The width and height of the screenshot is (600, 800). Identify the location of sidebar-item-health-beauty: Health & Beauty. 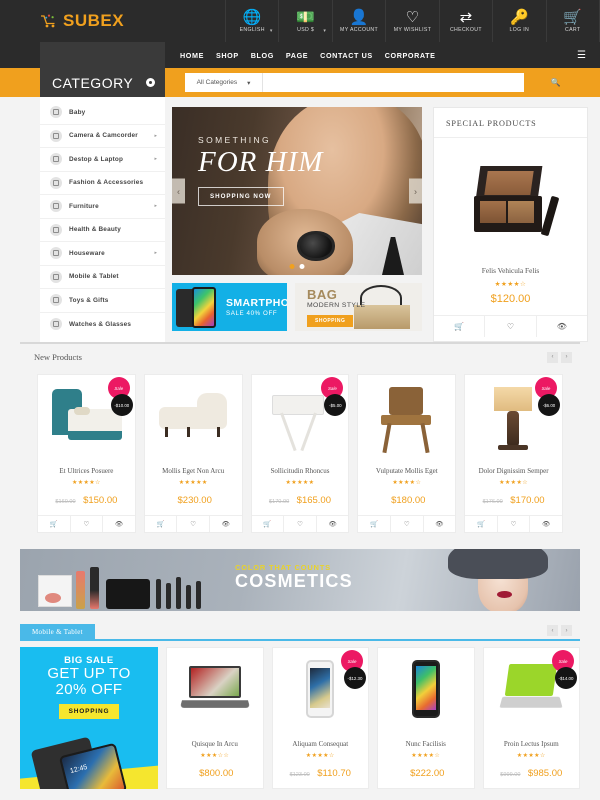
(102, 230).